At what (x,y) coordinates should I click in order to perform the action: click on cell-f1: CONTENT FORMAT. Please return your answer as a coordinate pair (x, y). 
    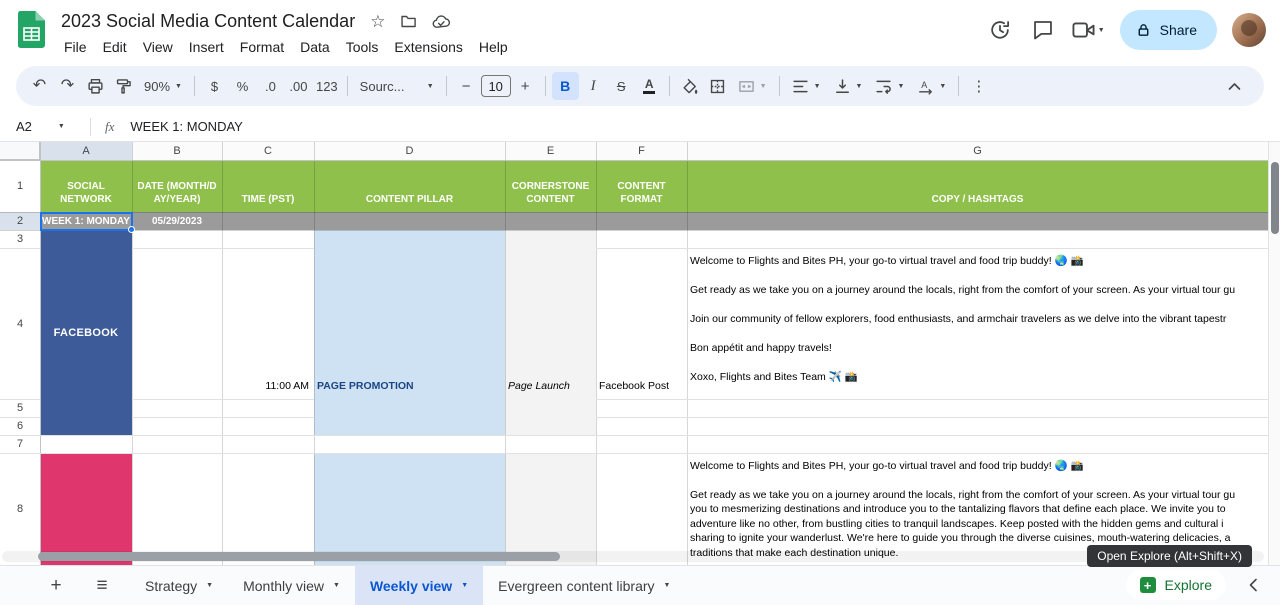
    Looking at the image, I should click on (641, 186).